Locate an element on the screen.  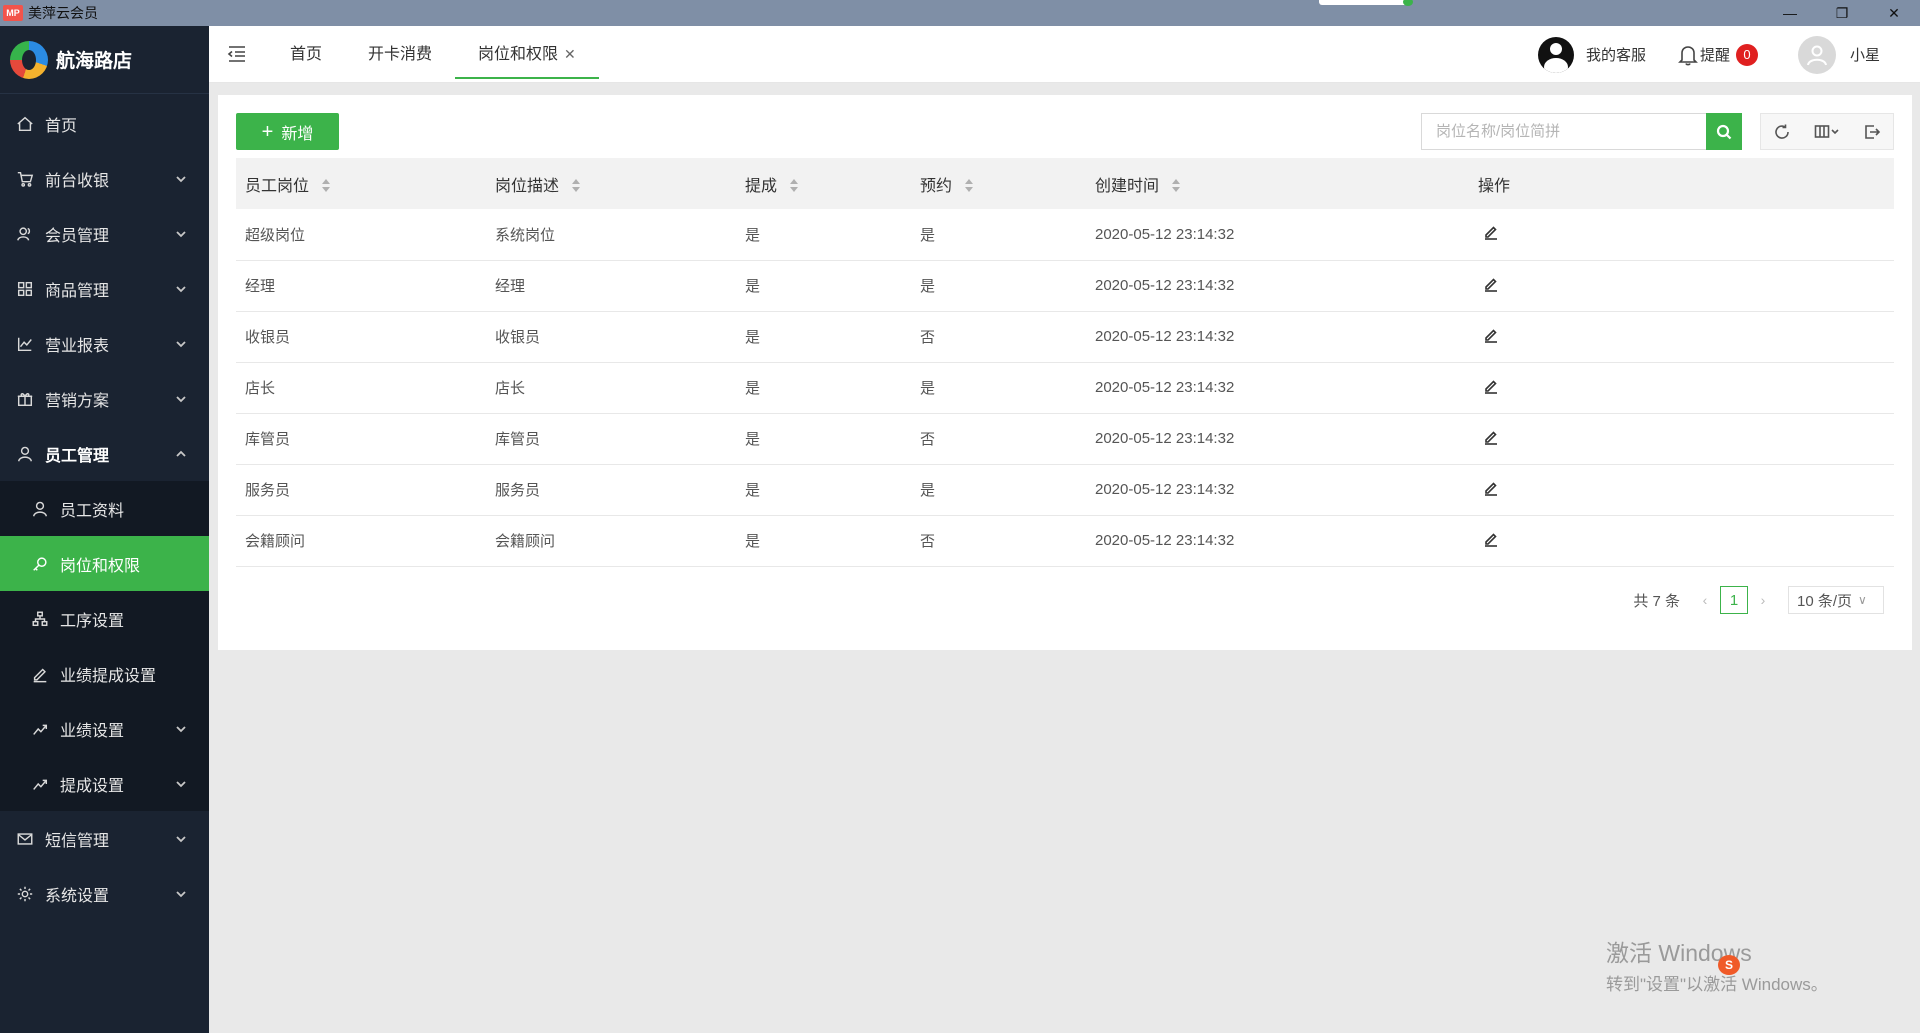
sidebar-item-label: 系统设置 is located at coordinates (77, 896).